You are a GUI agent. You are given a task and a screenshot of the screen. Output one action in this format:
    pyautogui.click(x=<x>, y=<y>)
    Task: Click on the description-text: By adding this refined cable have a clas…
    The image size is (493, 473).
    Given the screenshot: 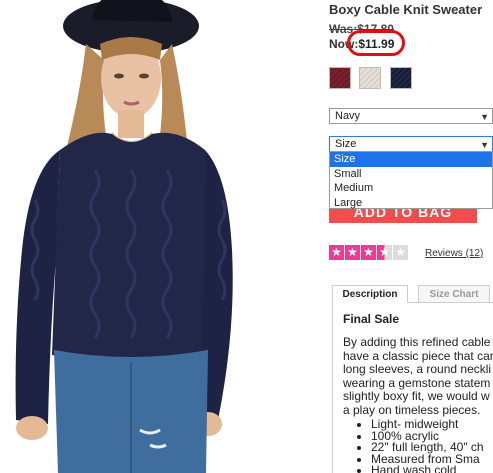 What is the action you would take?
    pyautogui.click(x=418, y=376)
    